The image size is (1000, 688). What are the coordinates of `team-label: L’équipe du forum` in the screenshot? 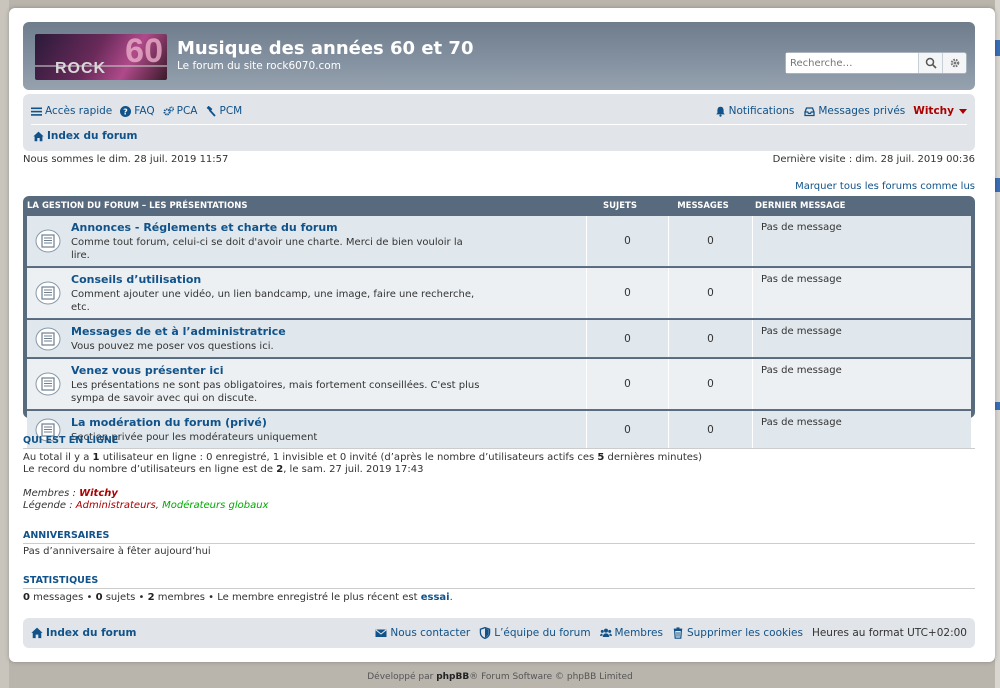 It's located at (542, 633).